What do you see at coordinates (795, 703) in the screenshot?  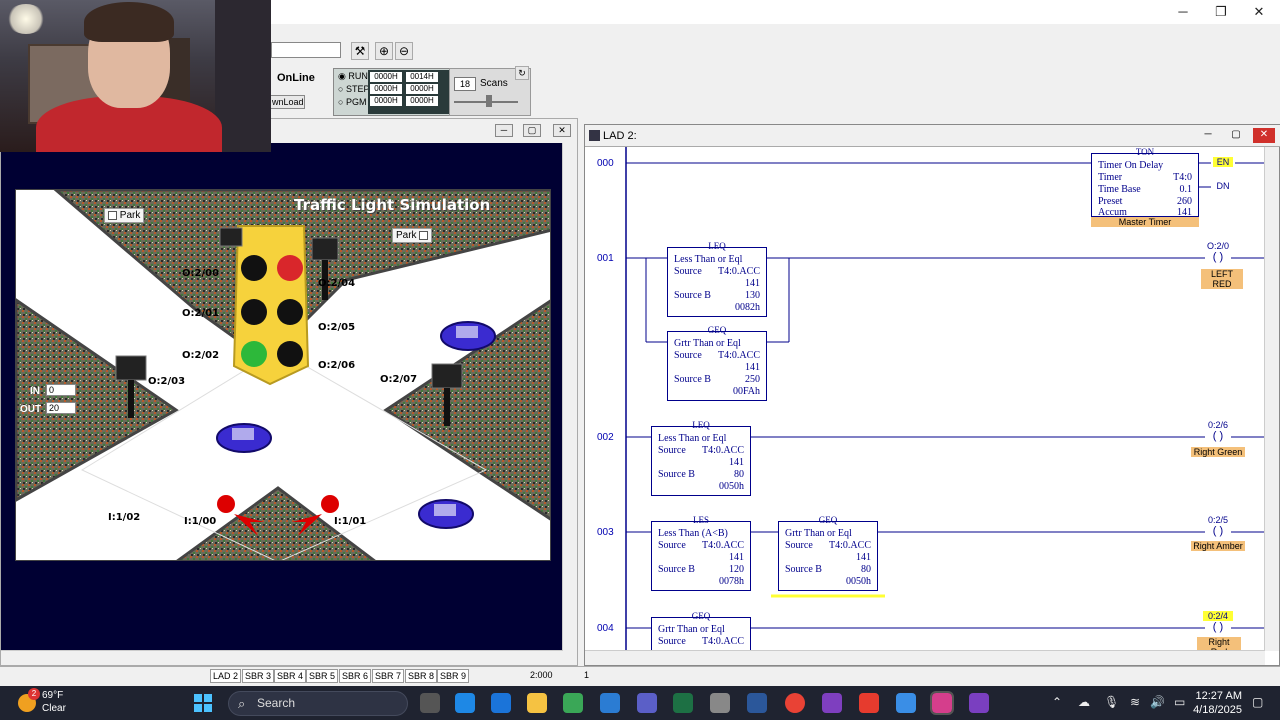 I see `chrome-icon` at bounding box center [795, 703].